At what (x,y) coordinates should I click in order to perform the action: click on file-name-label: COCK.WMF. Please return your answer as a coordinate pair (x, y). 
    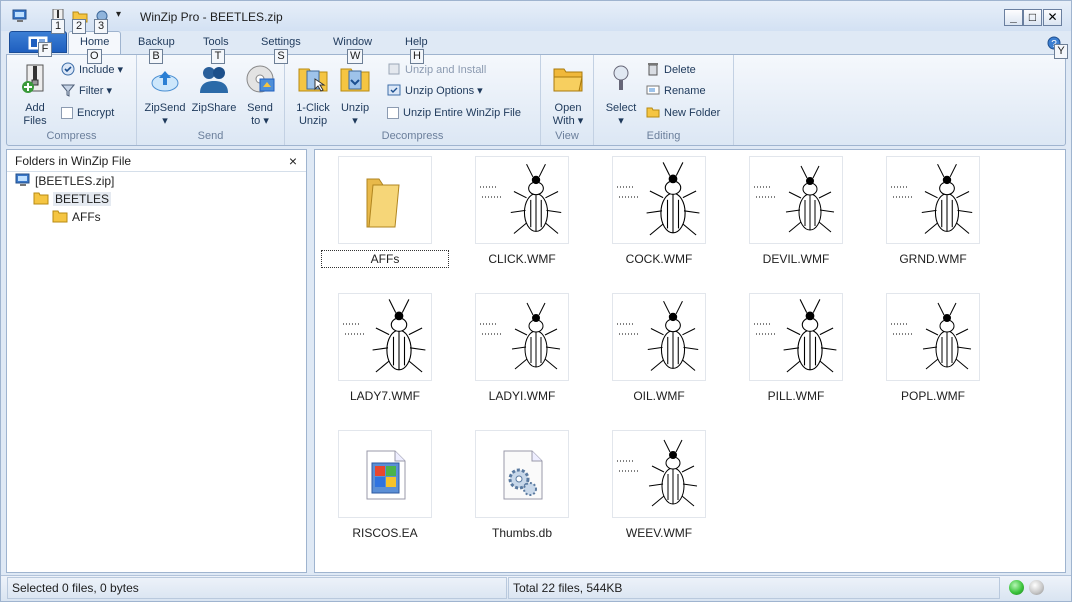
    Looking at the image, I should click on (659, 259).